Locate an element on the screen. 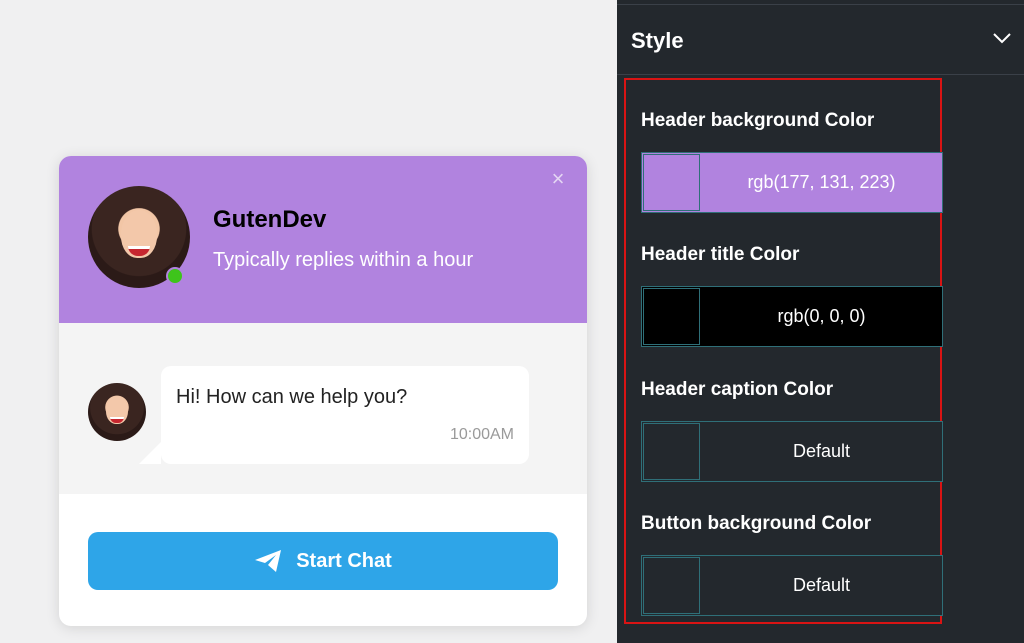  color-picker-header-bg: rgb(177, 131, 223) is located at coordinates (792, 182).